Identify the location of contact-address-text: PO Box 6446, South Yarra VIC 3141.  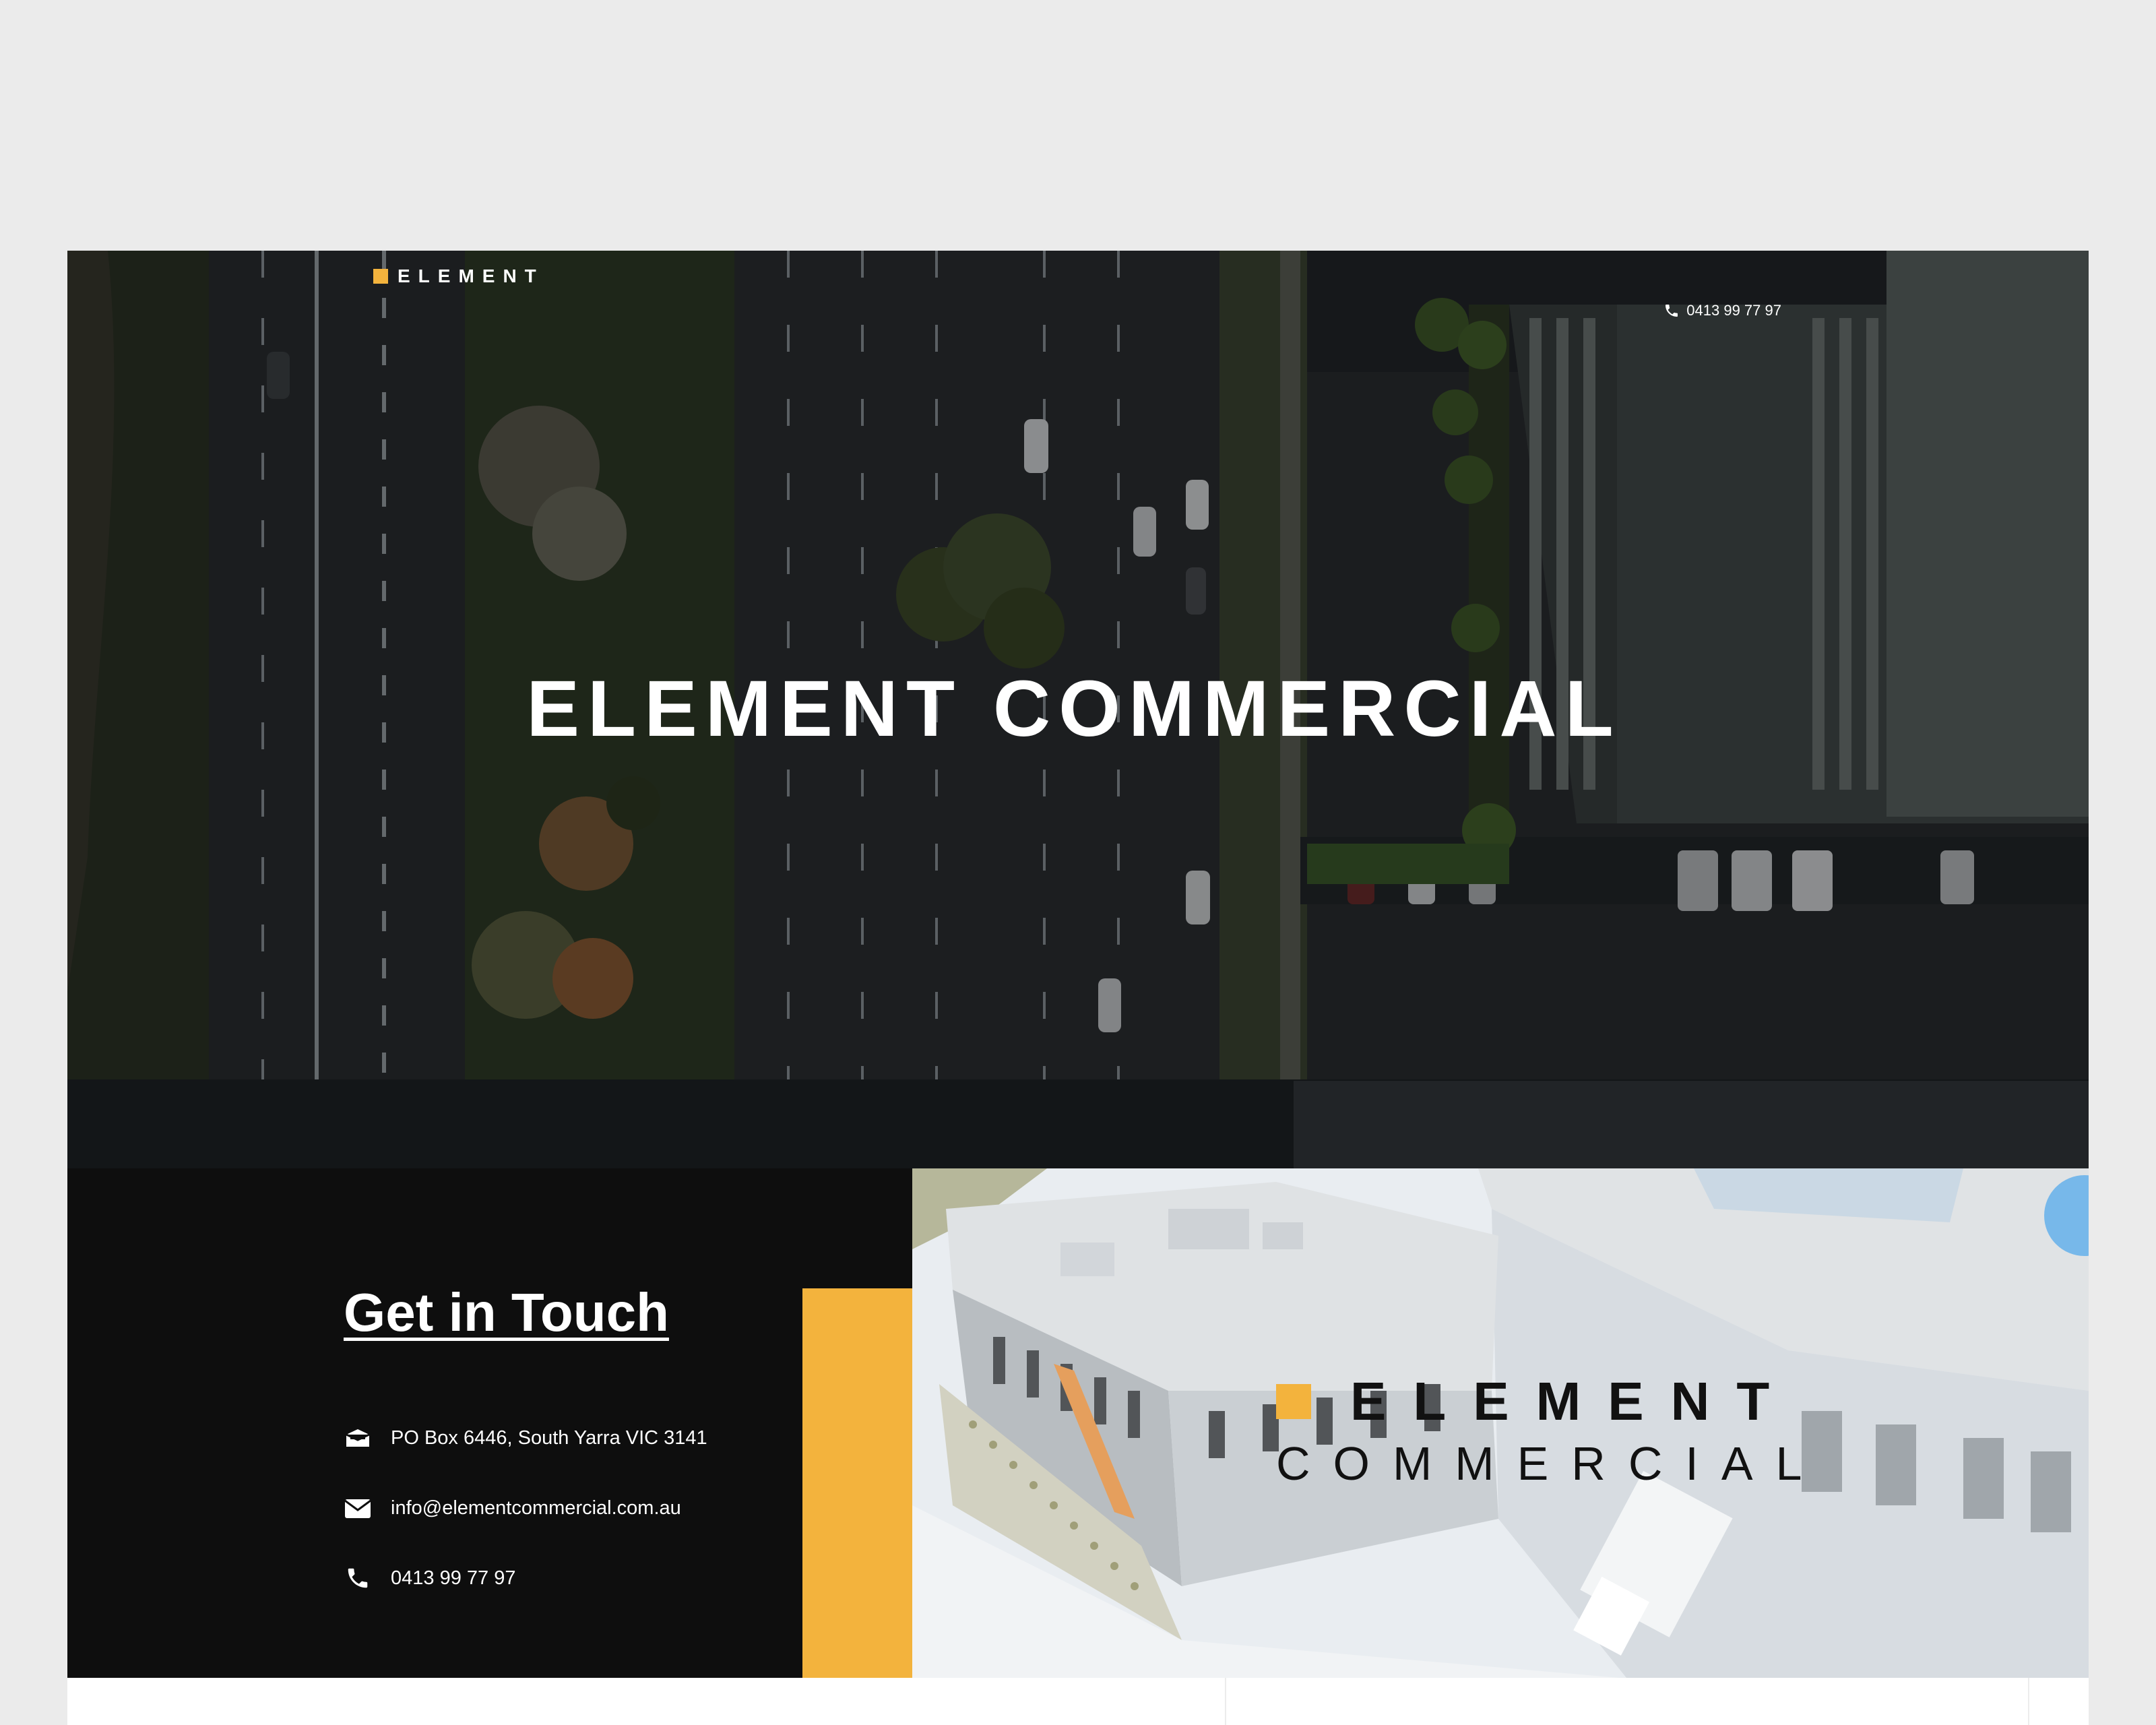
(549, 1437).